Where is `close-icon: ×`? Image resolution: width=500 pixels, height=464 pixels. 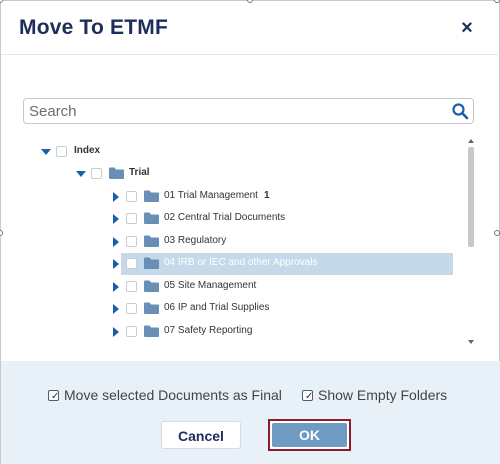
close-icon: × is located at coordinates (467, 28).